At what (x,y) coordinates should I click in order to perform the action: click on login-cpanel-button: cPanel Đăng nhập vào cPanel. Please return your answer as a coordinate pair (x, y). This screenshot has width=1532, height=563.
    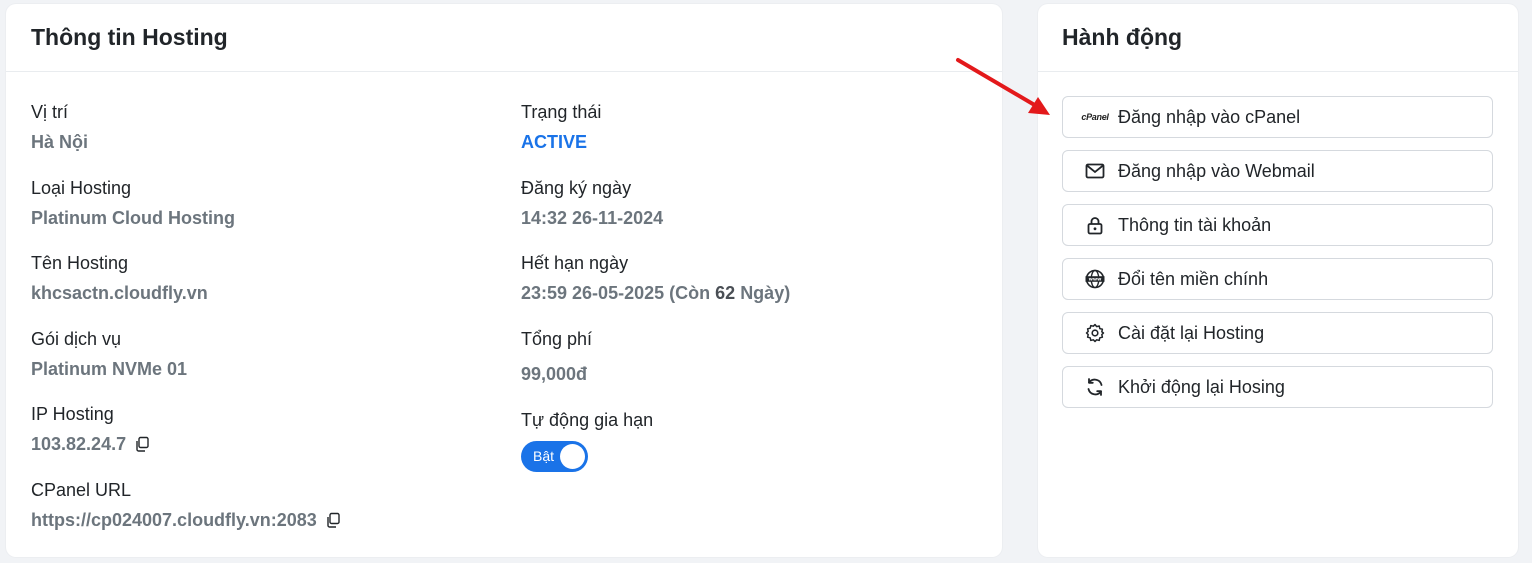
    Looking at the image, I should click on (1277, 117).